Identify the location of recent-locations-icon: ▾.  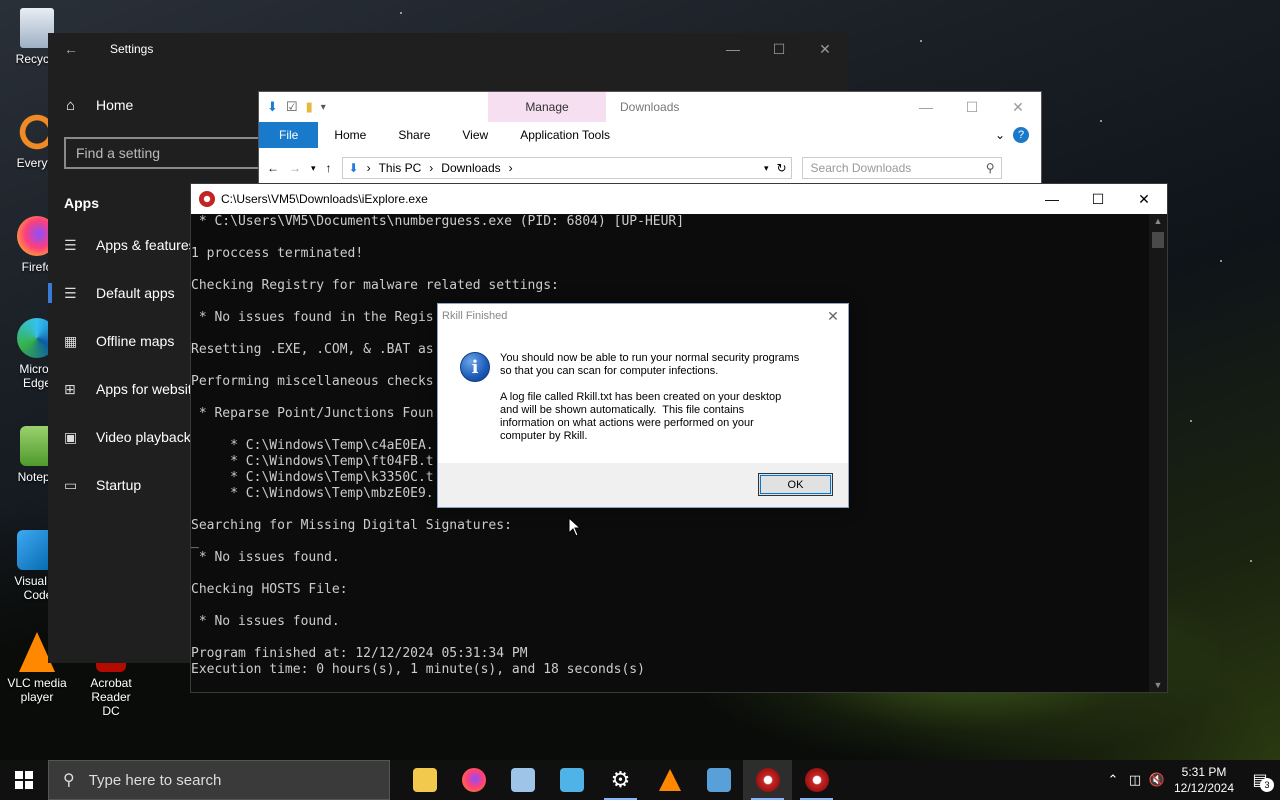
(313, 168).